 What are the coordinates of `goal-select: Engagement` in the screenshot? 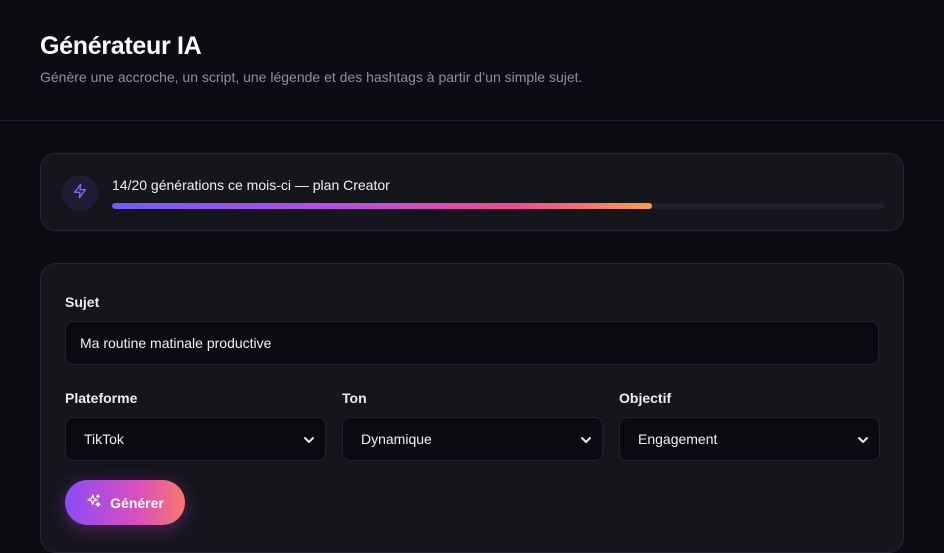 It's located at (749, 439).